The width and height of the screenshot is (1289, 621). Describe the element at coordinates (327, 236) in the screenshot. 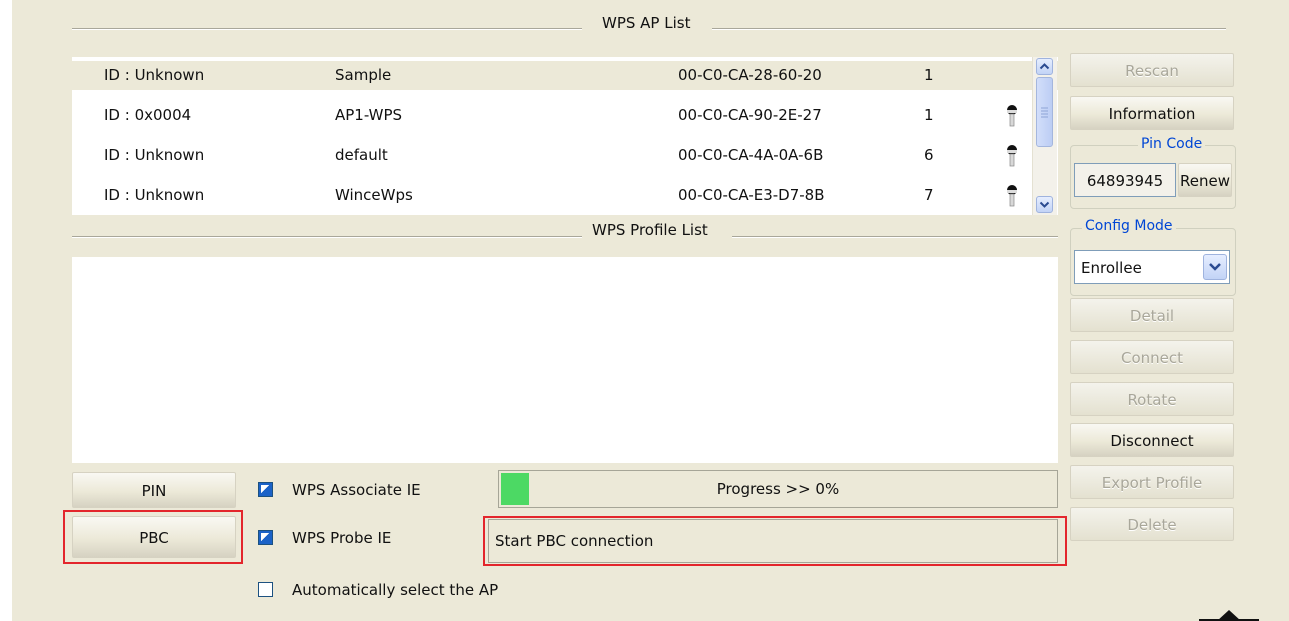

I see `profile-list-group-line-left` at that location.